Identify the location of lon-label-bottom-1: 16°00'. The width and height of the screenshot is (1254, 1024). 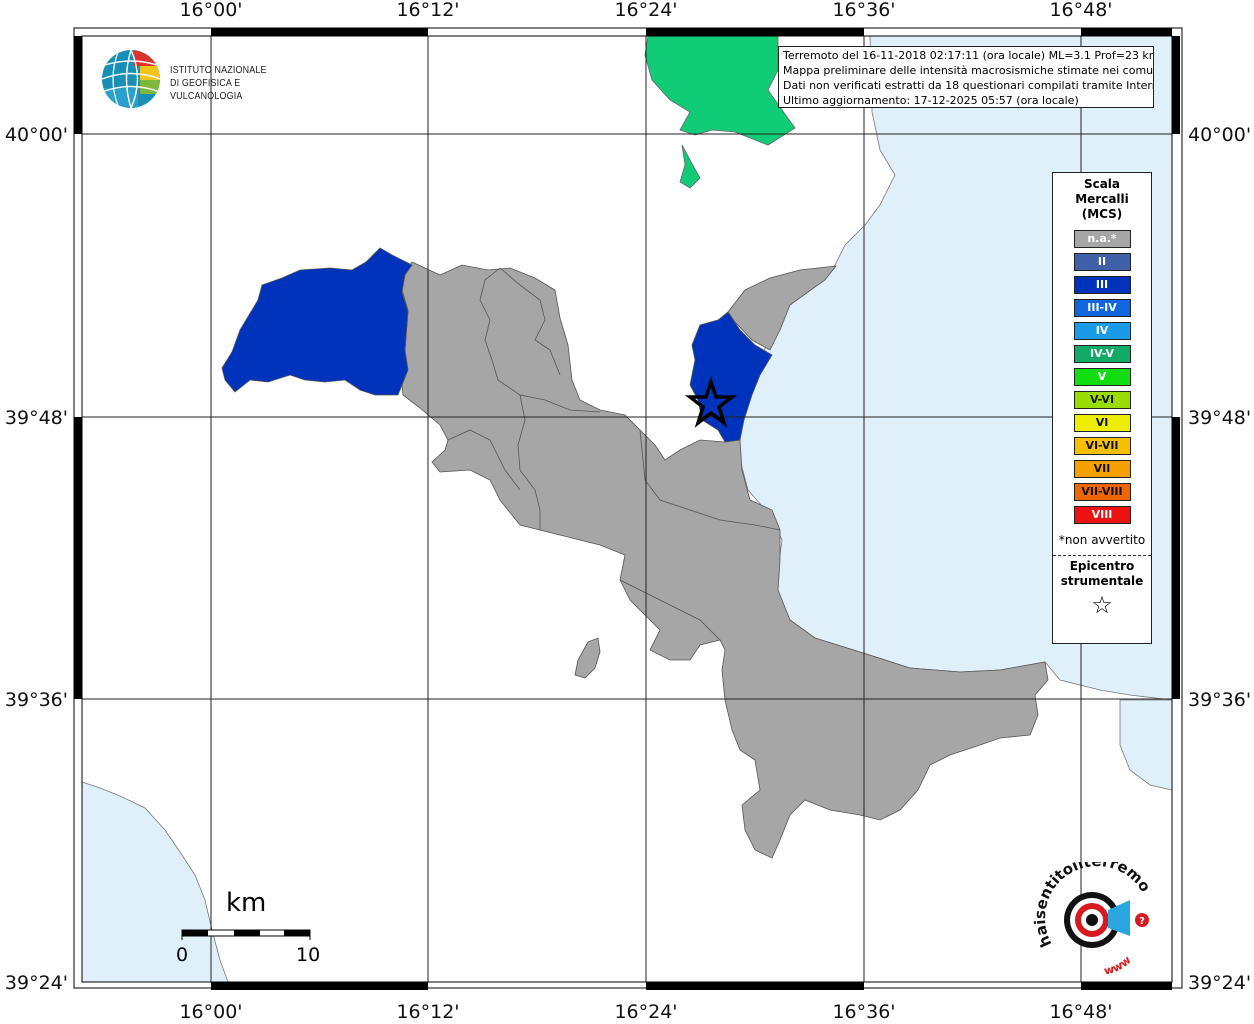
(210, 1012).